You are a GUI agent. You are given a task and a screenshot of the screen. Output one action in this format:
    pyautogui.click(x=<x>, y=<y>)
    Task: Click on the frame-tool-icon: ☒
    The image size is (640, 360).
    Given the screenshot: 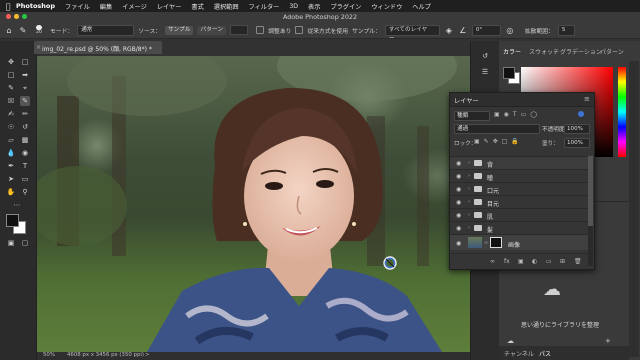 What is the action you would take?
    pyautogui.click(x=11, y=101)
    